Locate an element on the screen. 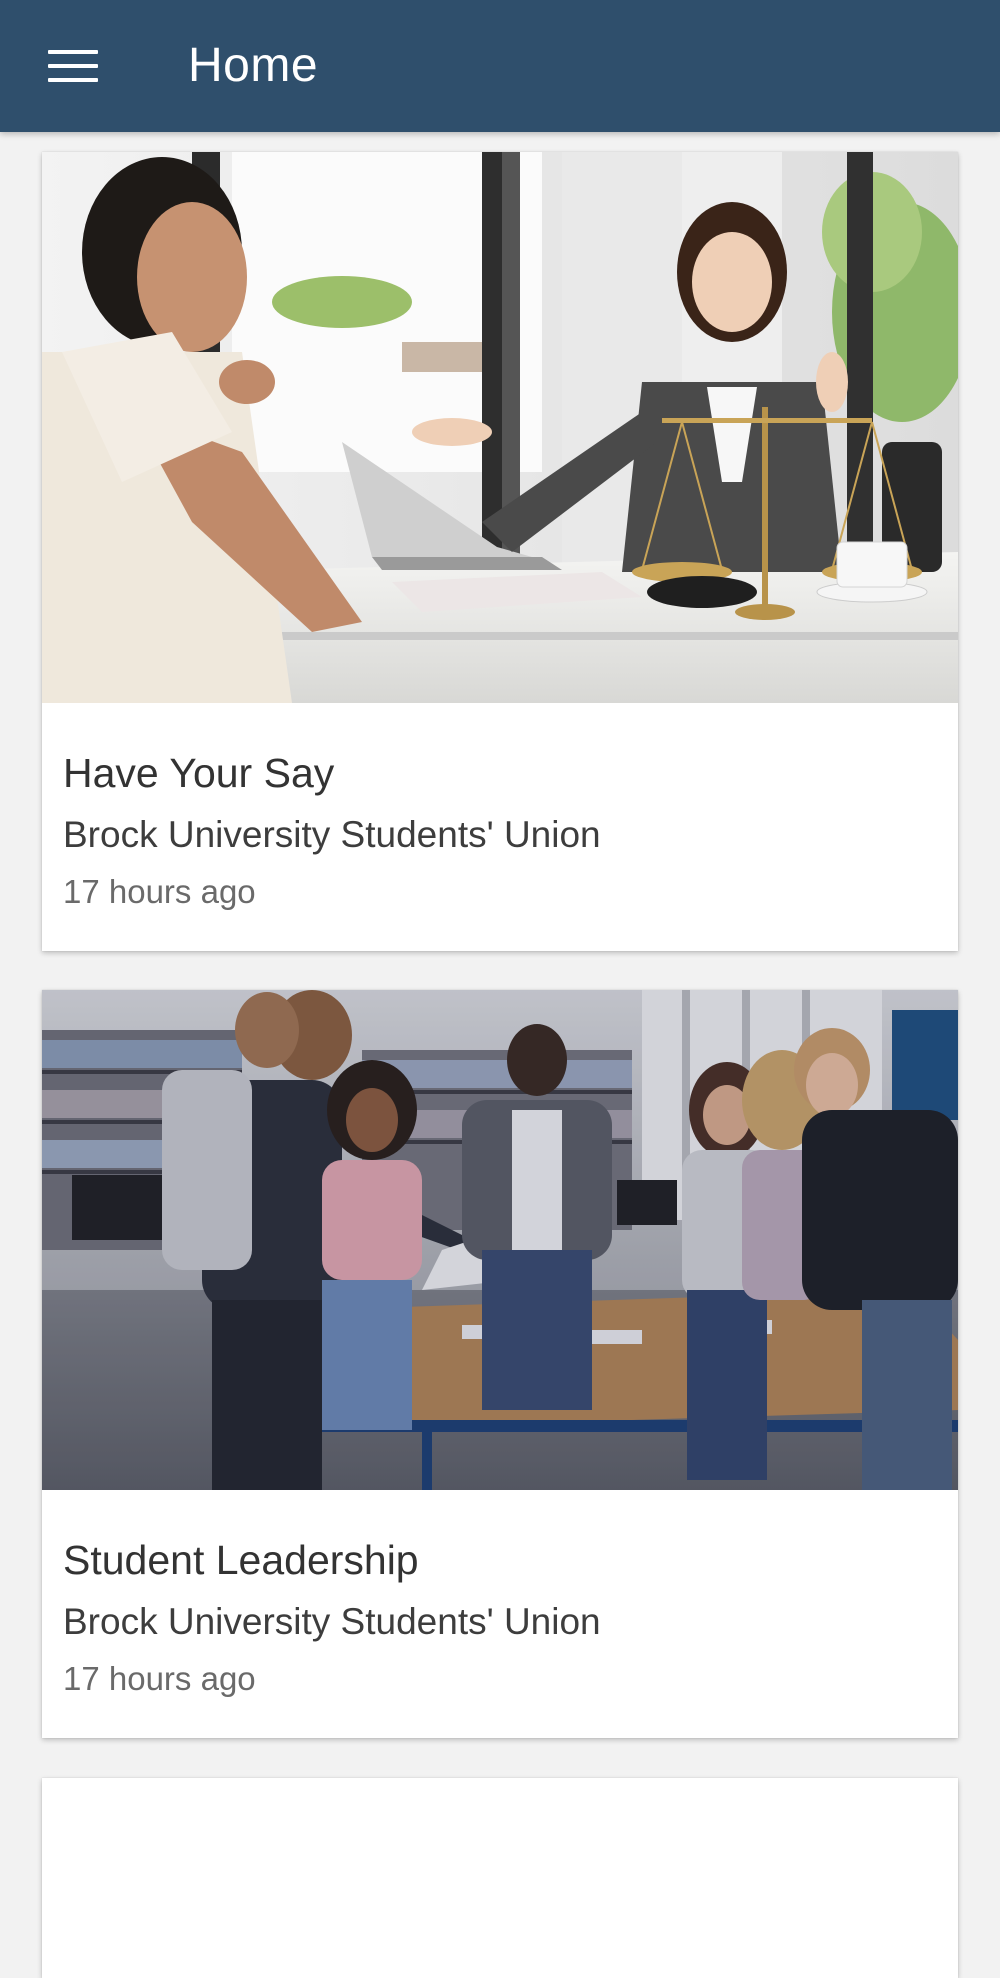 This screenshot has height=1978, width=1000. card-title: Have Your Say is located at coordinates (199, 773).